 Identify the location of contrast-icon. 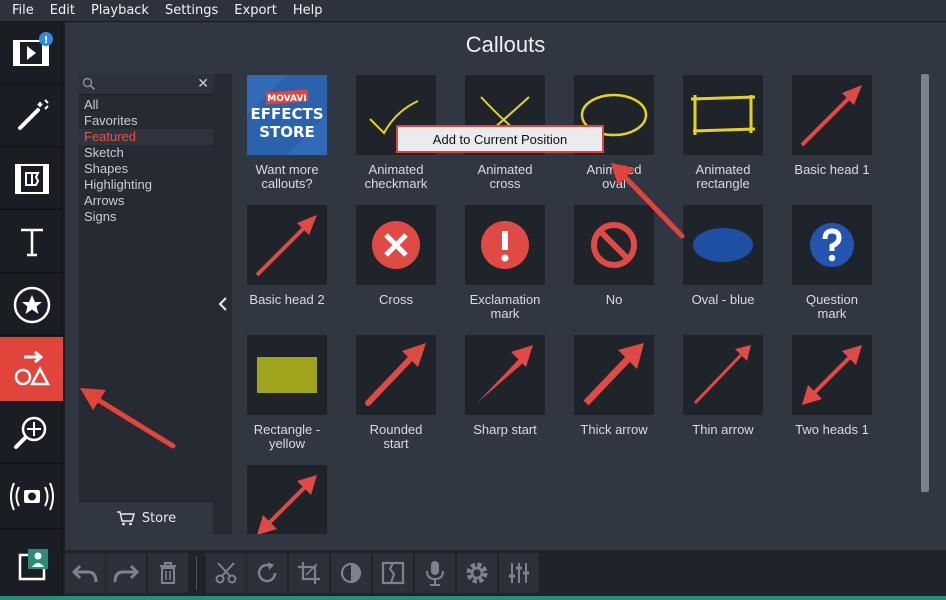
(351, 573).